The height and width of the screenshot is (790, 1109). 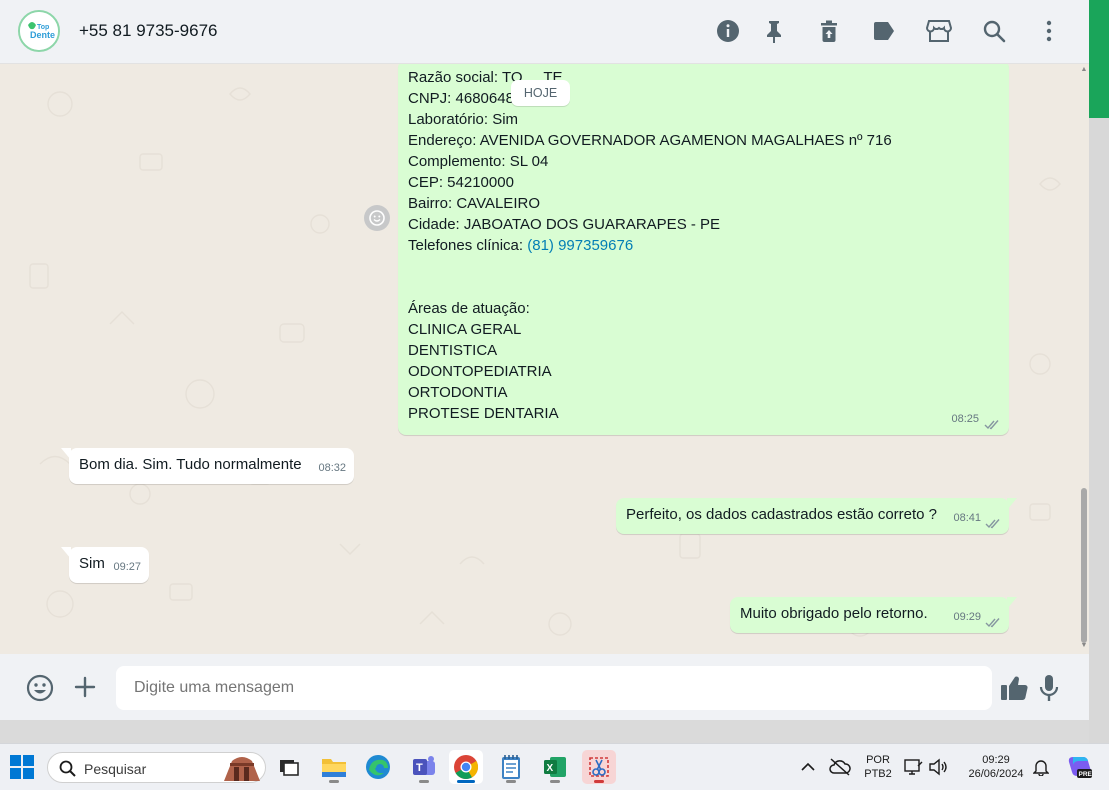 I want to click on message-time: 09:27, so click(x=127, y=567).